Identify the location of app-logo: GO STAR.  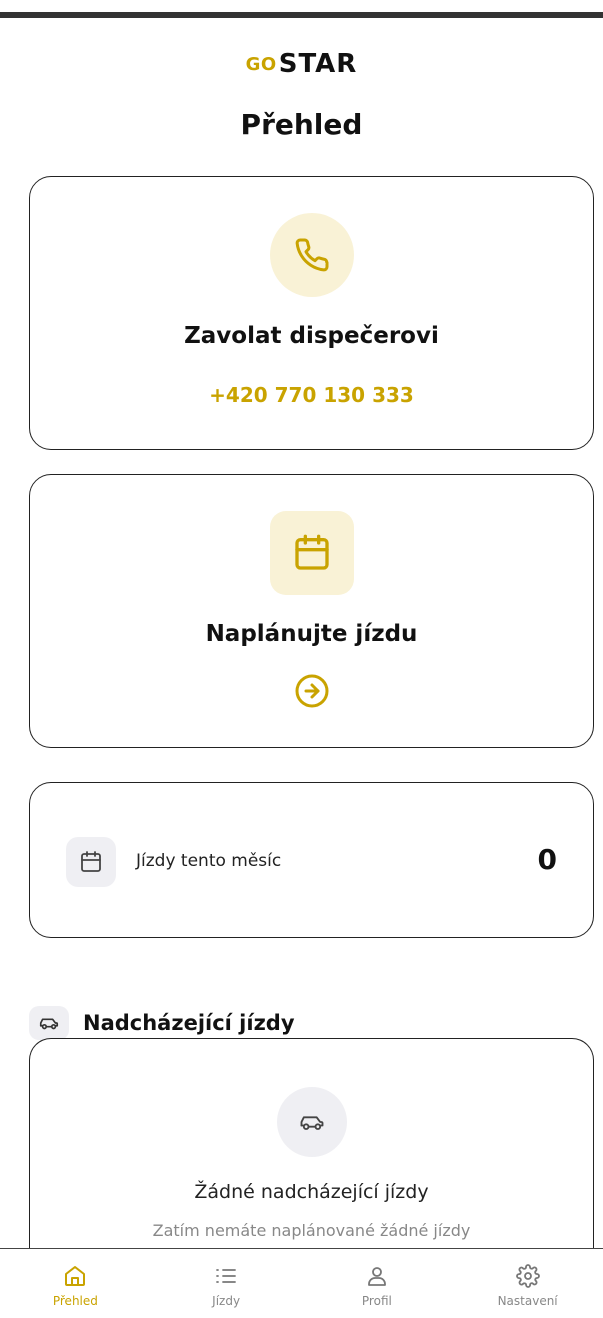
(301, 64).